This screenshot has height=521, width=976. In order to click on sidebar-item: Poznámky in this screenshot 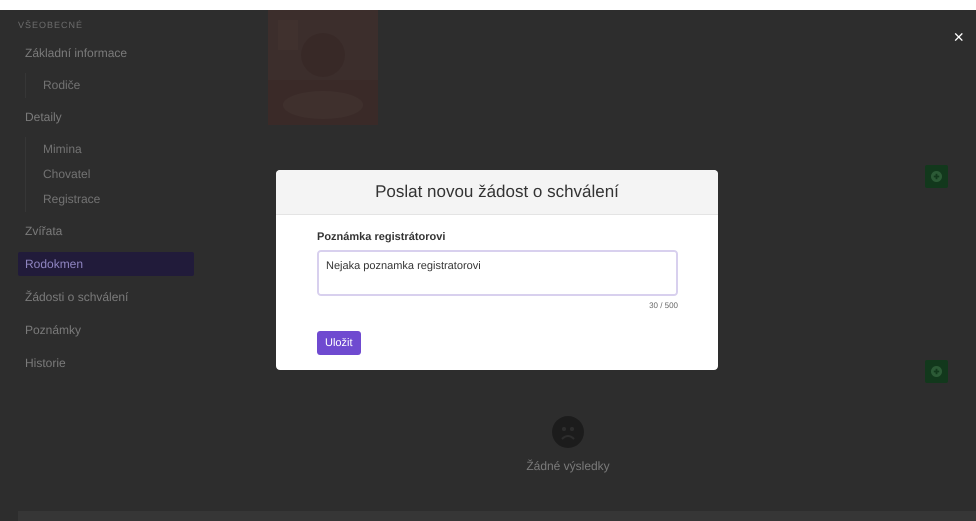, I will do `click(106, 330)`.